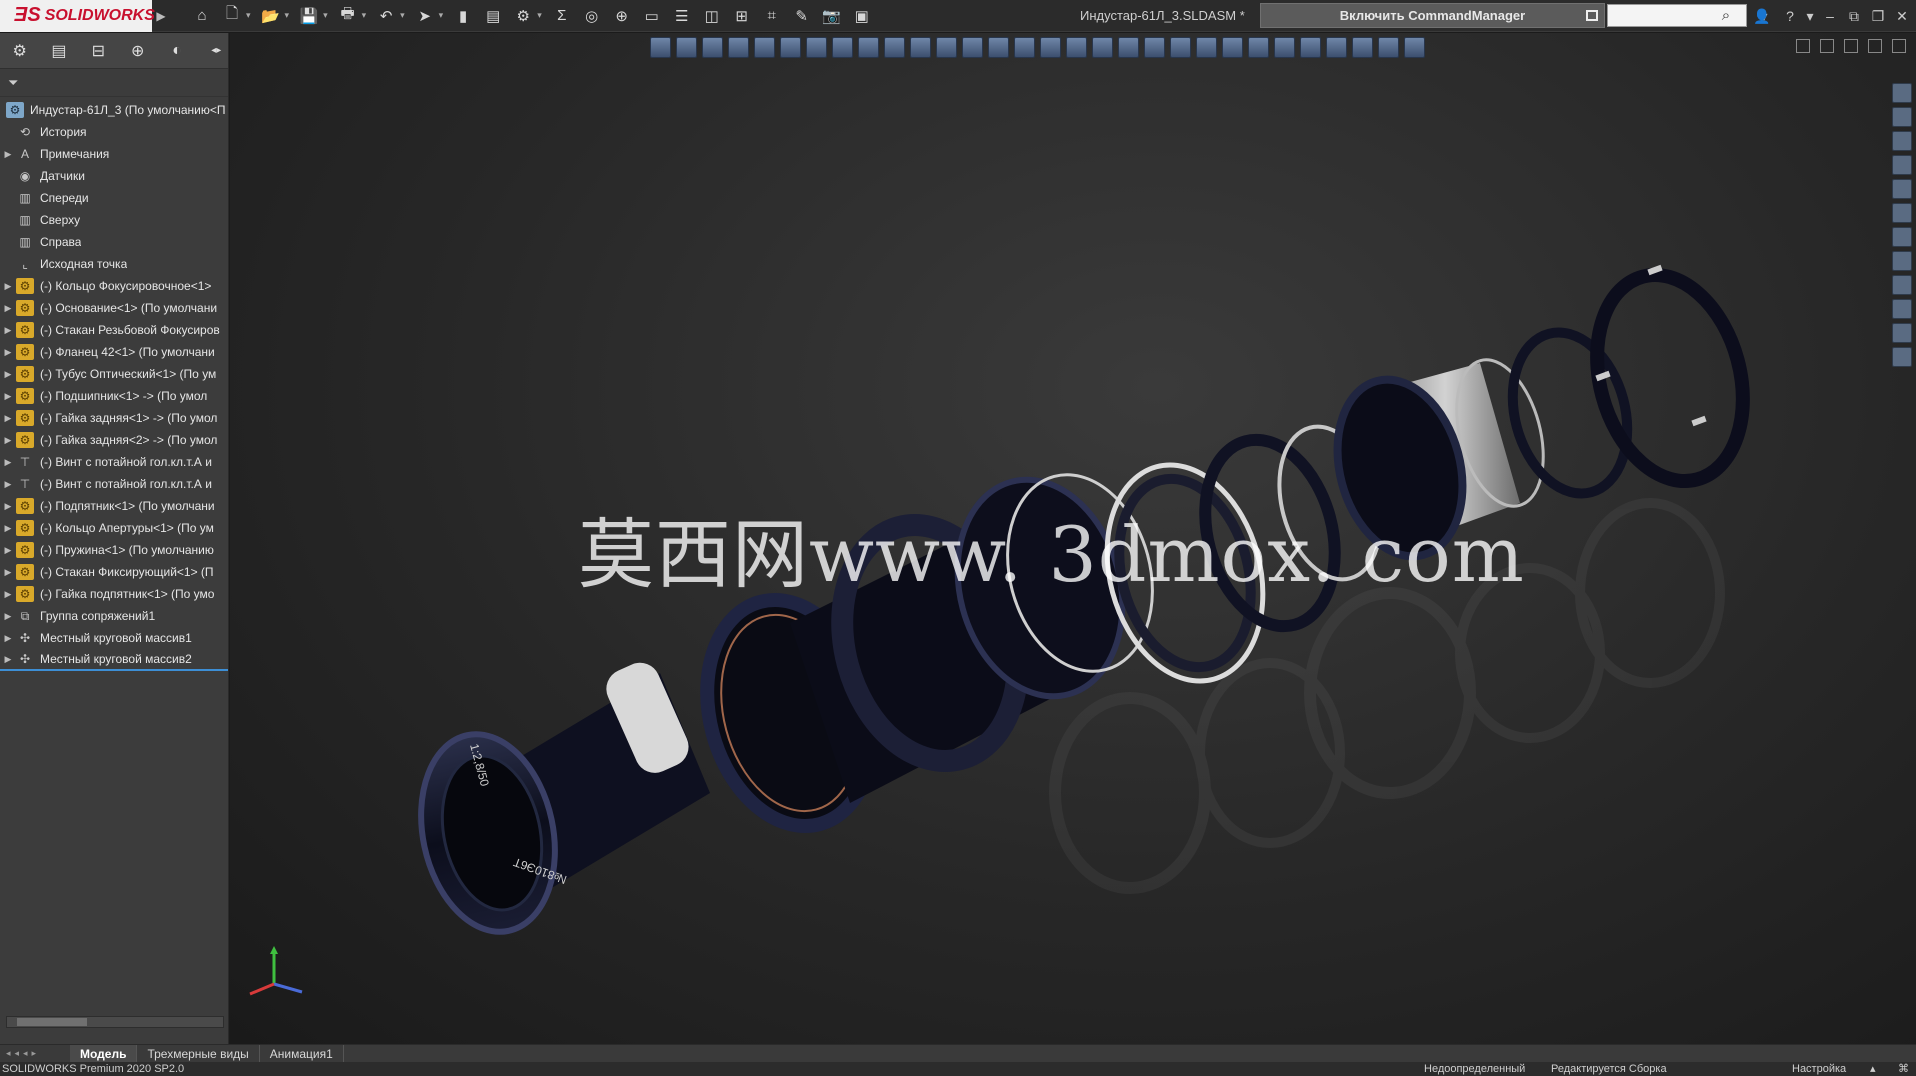 This screenshot has width=1916, height=1076. What do you see at coordinates (161, 16) in the screenshot?
I see `menu-expand-icon: ▶` at bounding box center [161, 16].